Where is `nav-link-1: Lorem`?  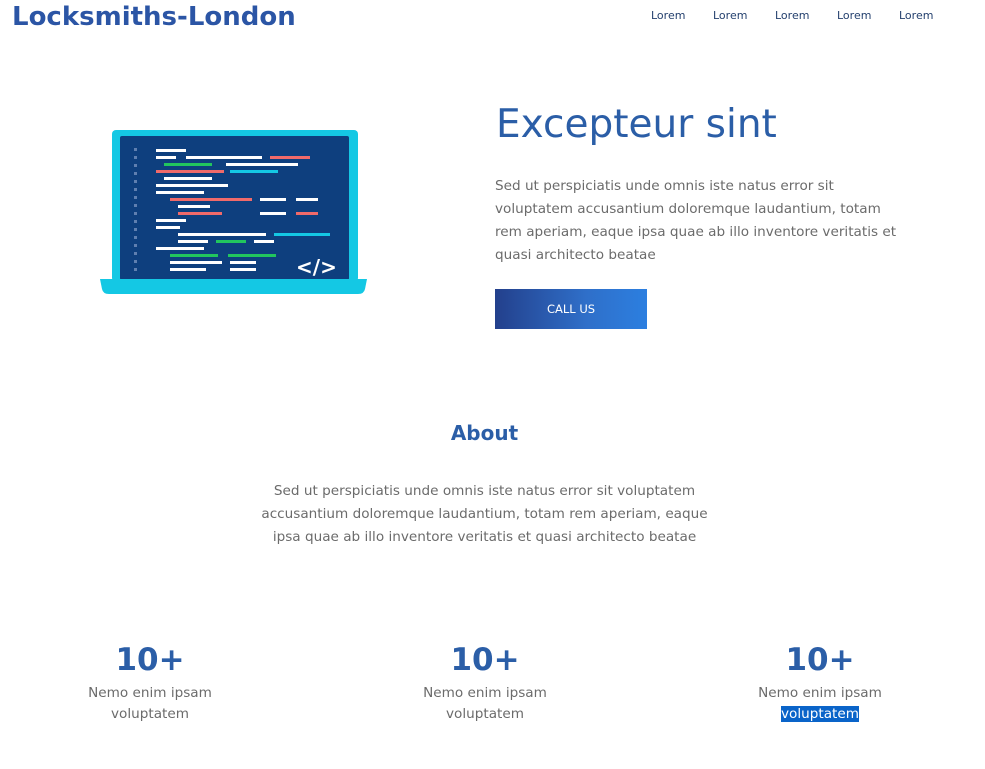 nav-link-1: Lorem is located at coordinates (682, 16).